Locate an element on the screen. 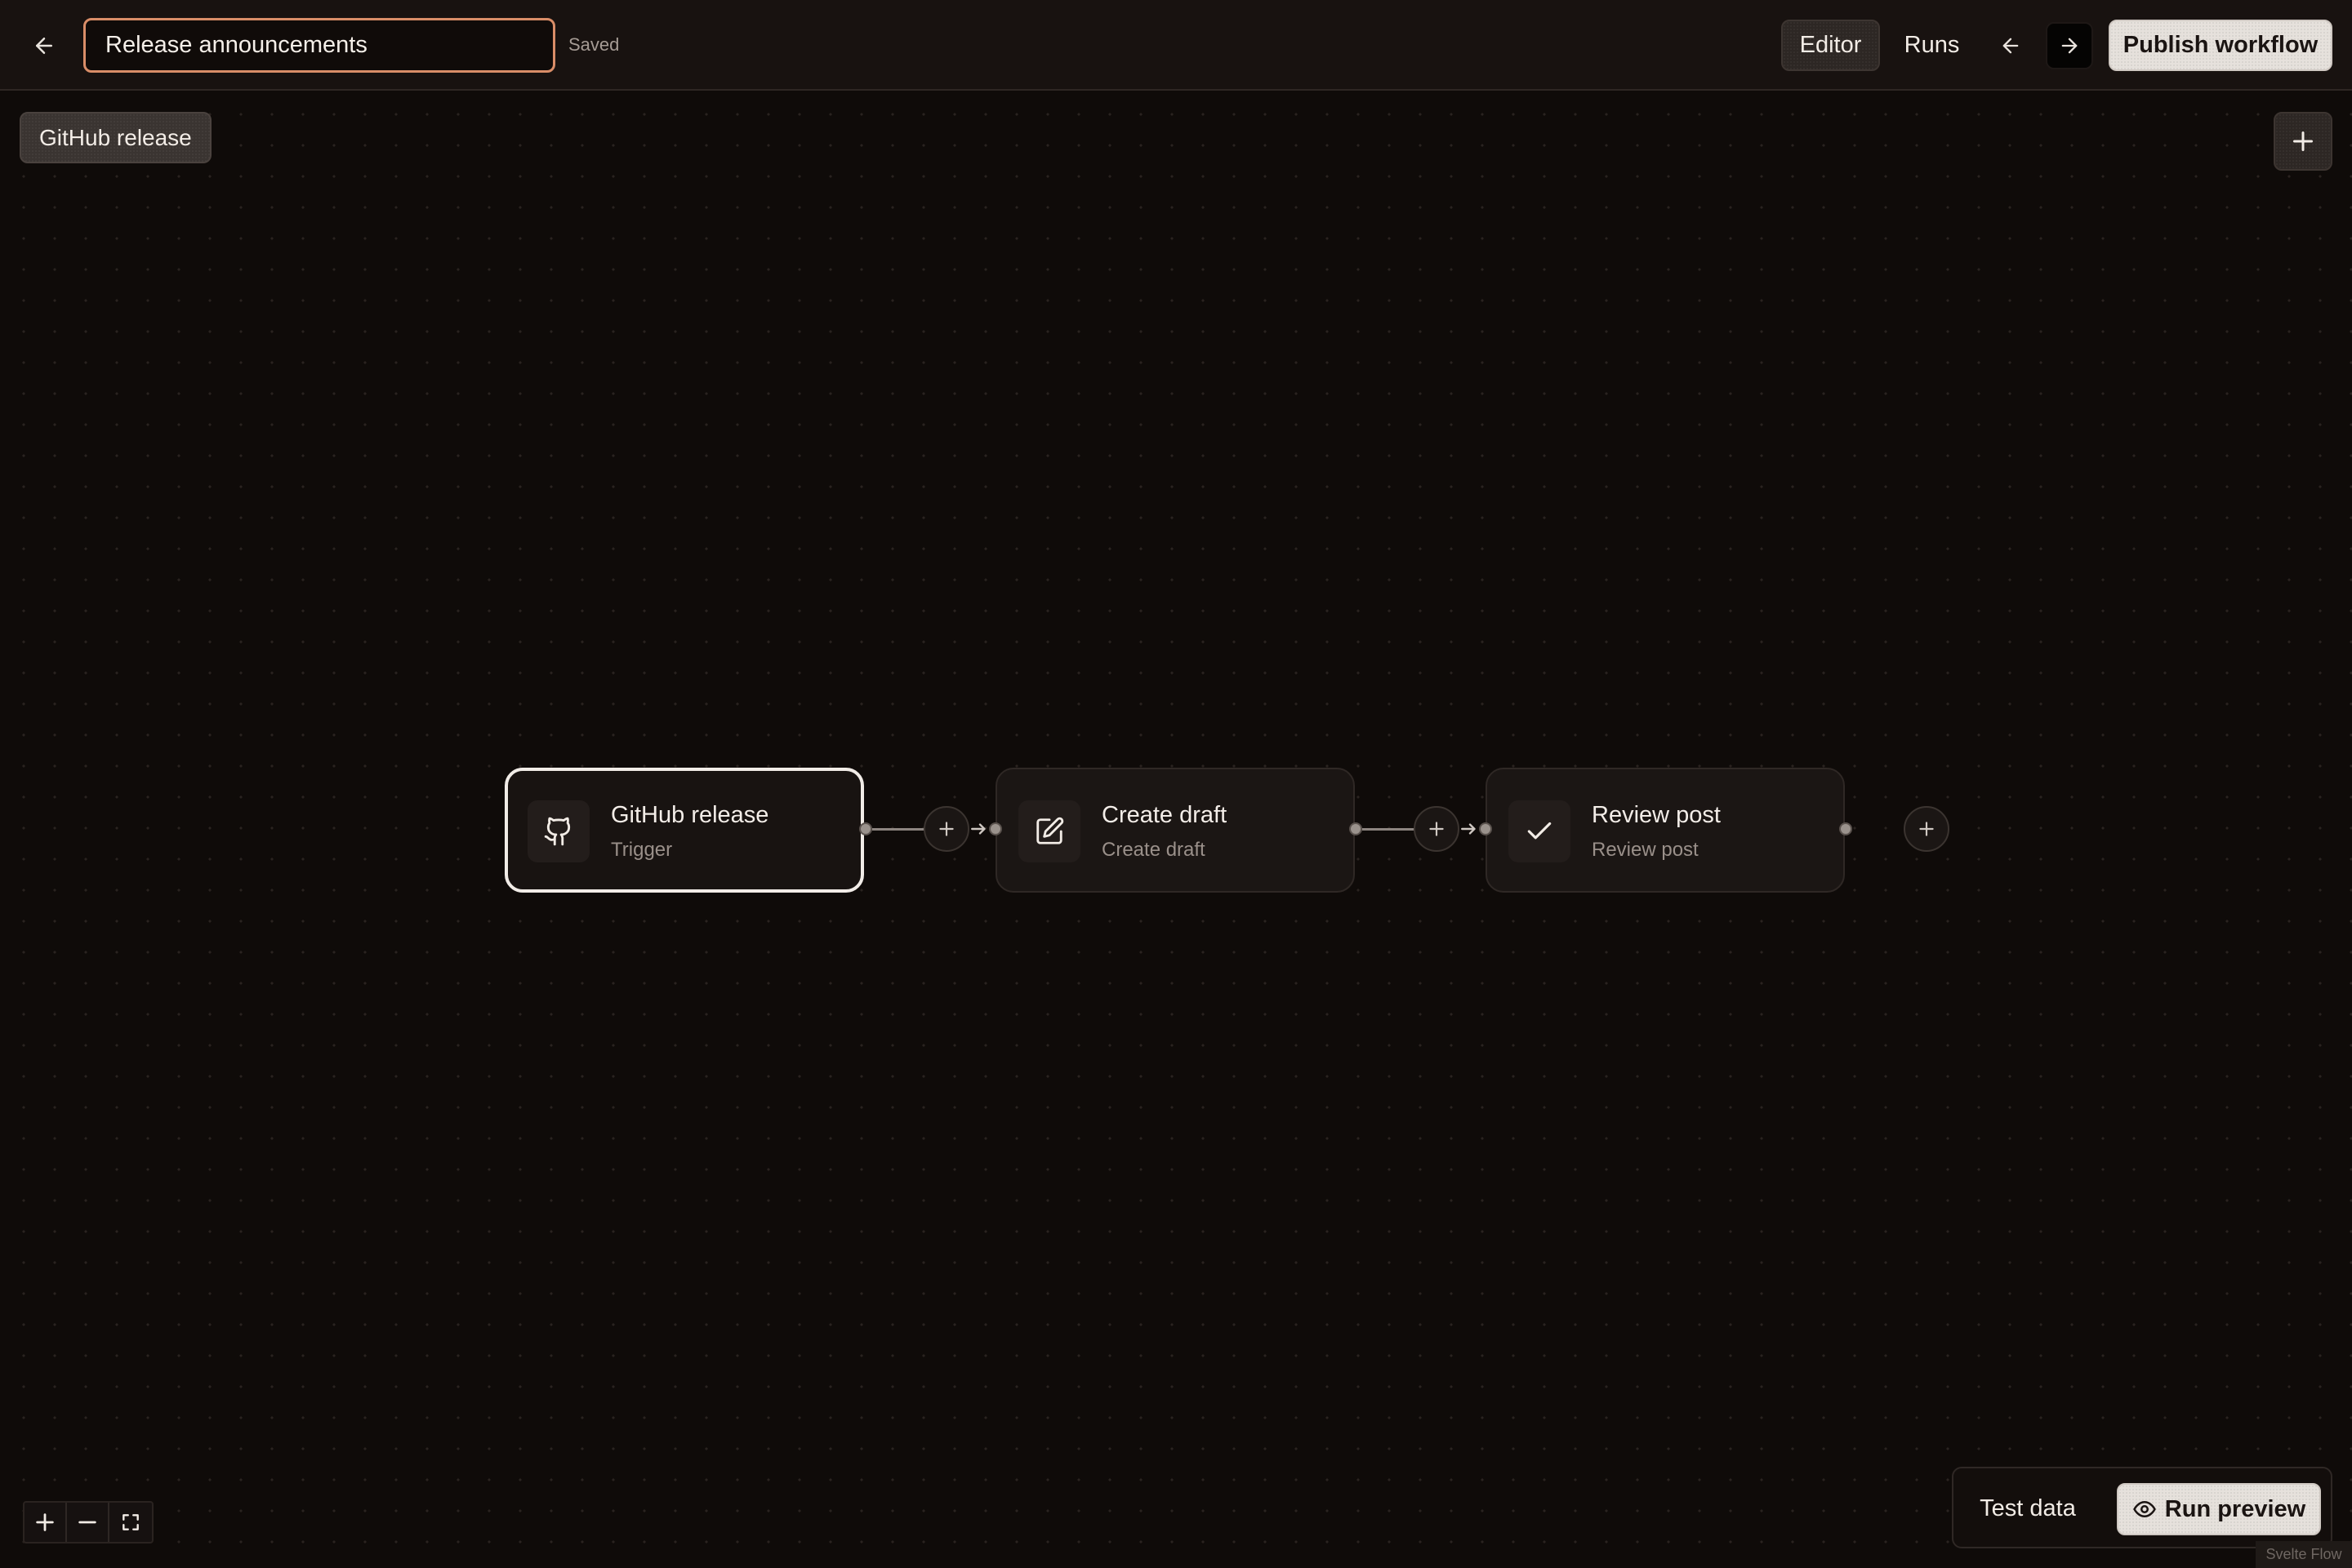 The width and height of the screenshot is (2352, 1568). node-title: GitHub release is located at coordinates (690, 815).